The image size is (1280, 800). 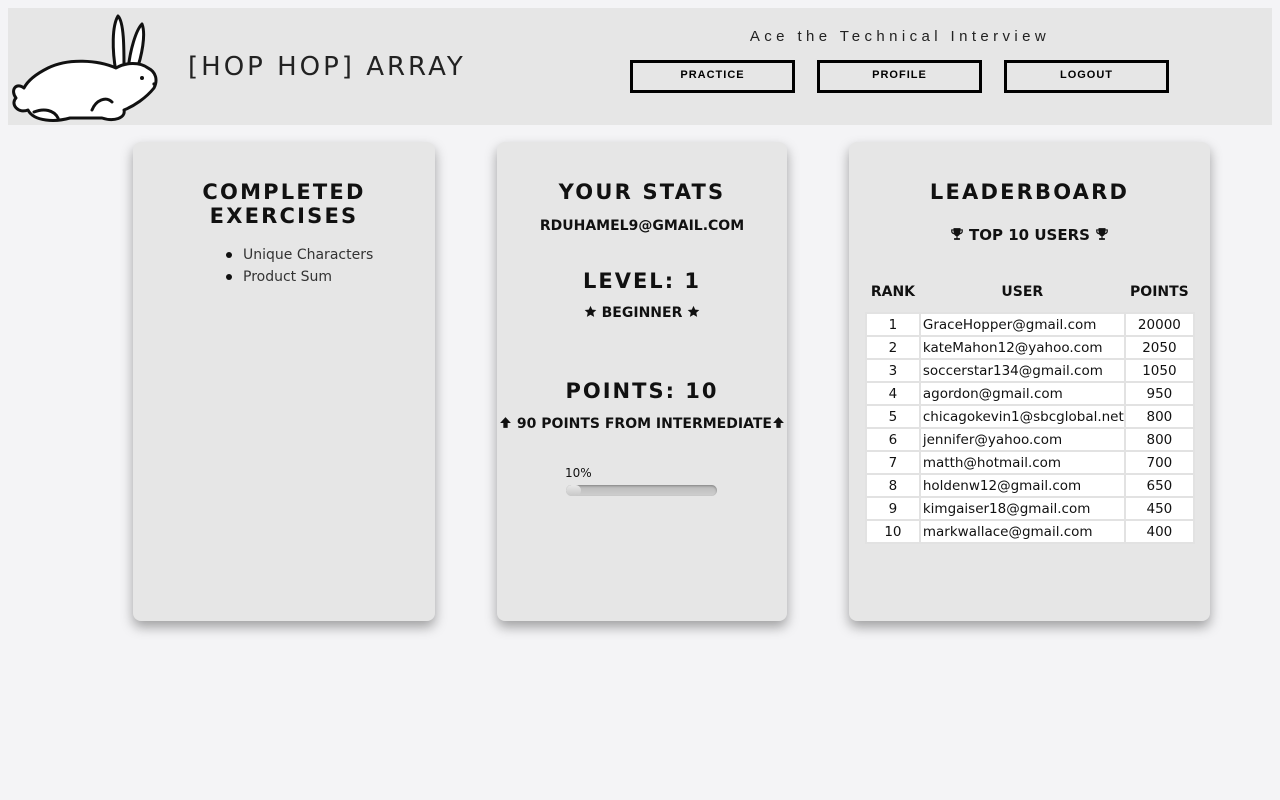 What do you see at coordinates (893, 485) in the screenshot?
I see `rank-cell: 8` at bounding box center [893, 485].